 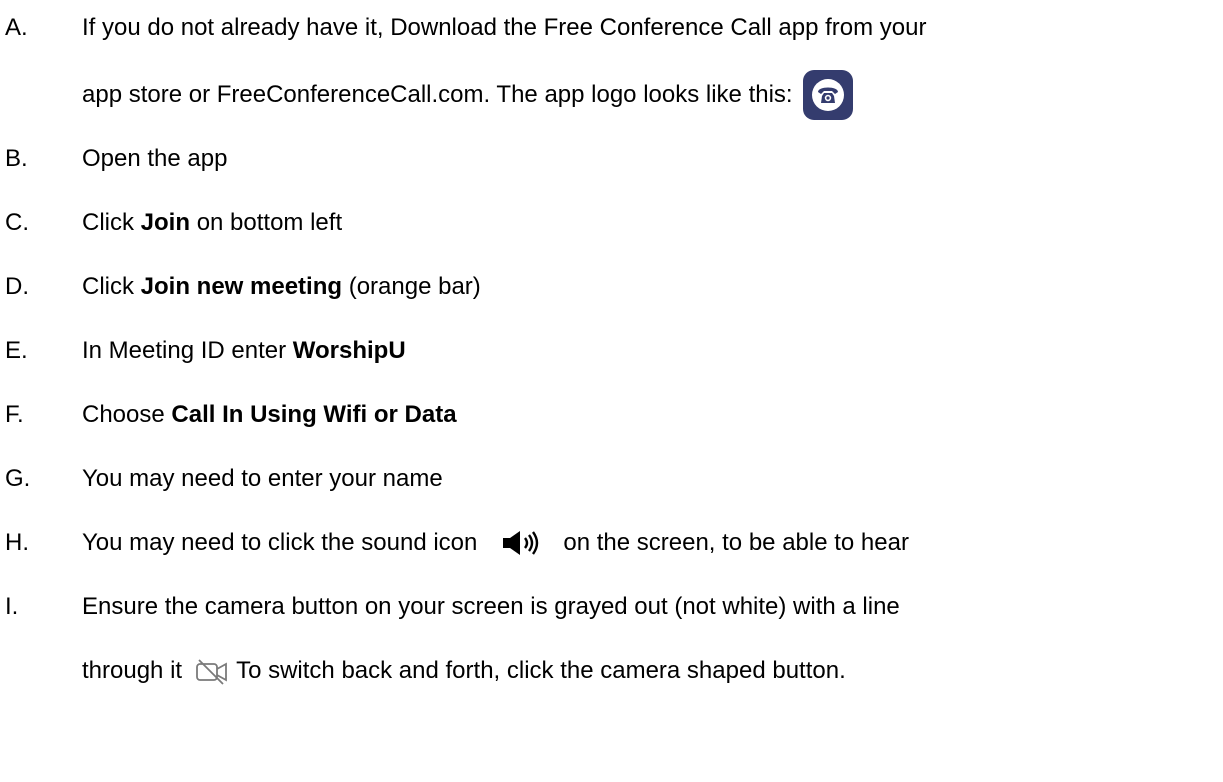 What do you see at coordinates (14, 414) in the screenshot?
I see `step-letter: F.` at bounding box center [14, 414].